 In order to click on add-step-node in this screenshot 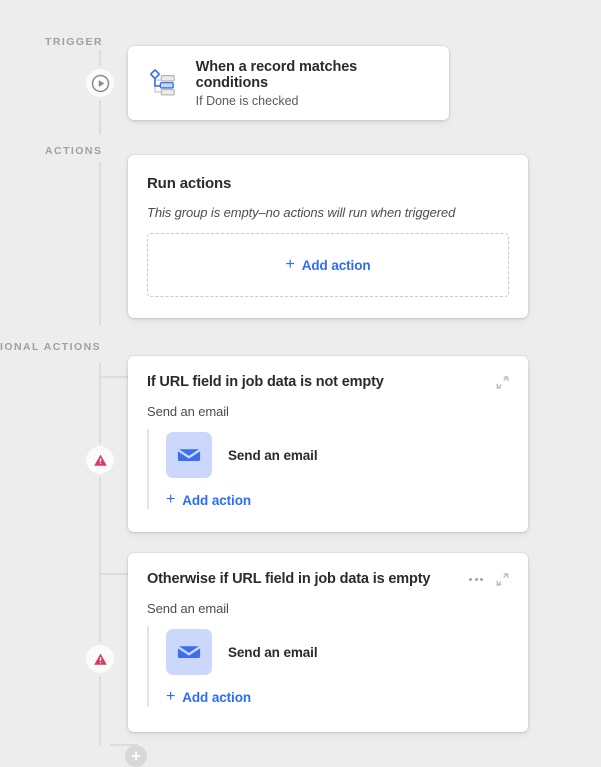, I will do `click(136, 756)`.